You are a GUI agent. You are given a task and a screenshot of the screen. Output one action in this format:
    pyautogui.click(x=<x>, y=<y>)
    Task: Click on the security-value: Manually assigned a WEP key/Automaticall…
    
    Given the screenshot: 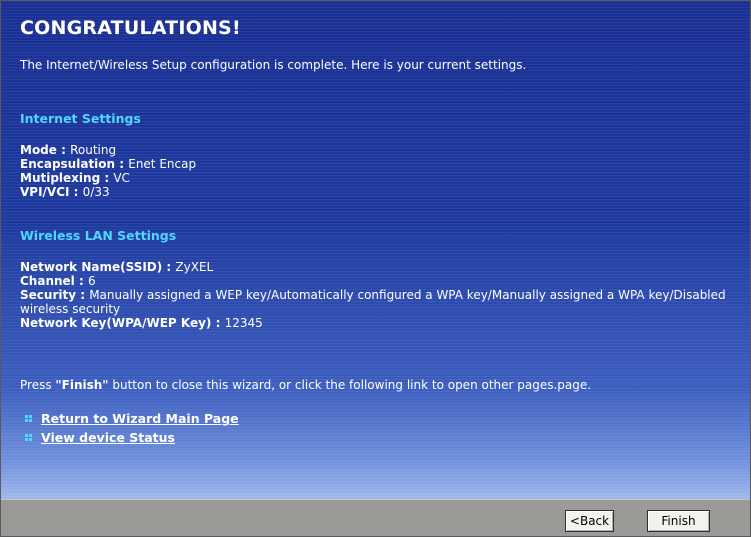 What is the action you would take?
    pyautogui.click(x=373, y=302)
    